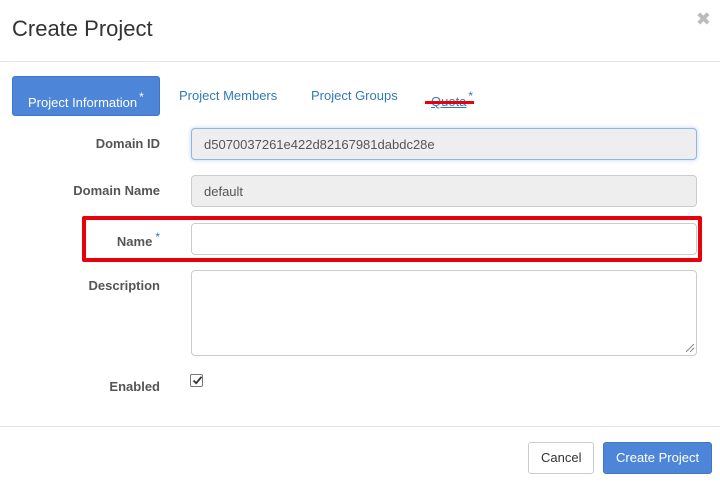 The image size is (720, 487). I want to click on tab-label: Project Information, so click(83, 102).